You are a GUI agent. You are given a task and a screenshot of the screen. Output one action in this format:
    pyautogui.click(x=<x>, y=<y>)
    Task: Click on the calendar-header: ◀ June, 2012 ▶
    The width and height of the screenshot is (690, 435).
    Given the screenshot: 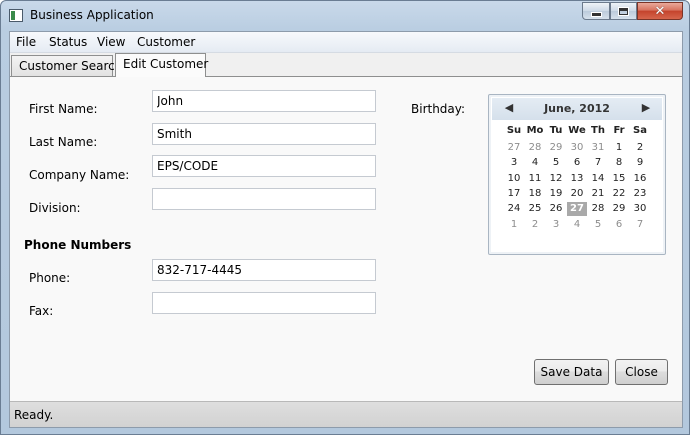 What is the action you would take?
    pyautogui.click(x=577, y=109)
    